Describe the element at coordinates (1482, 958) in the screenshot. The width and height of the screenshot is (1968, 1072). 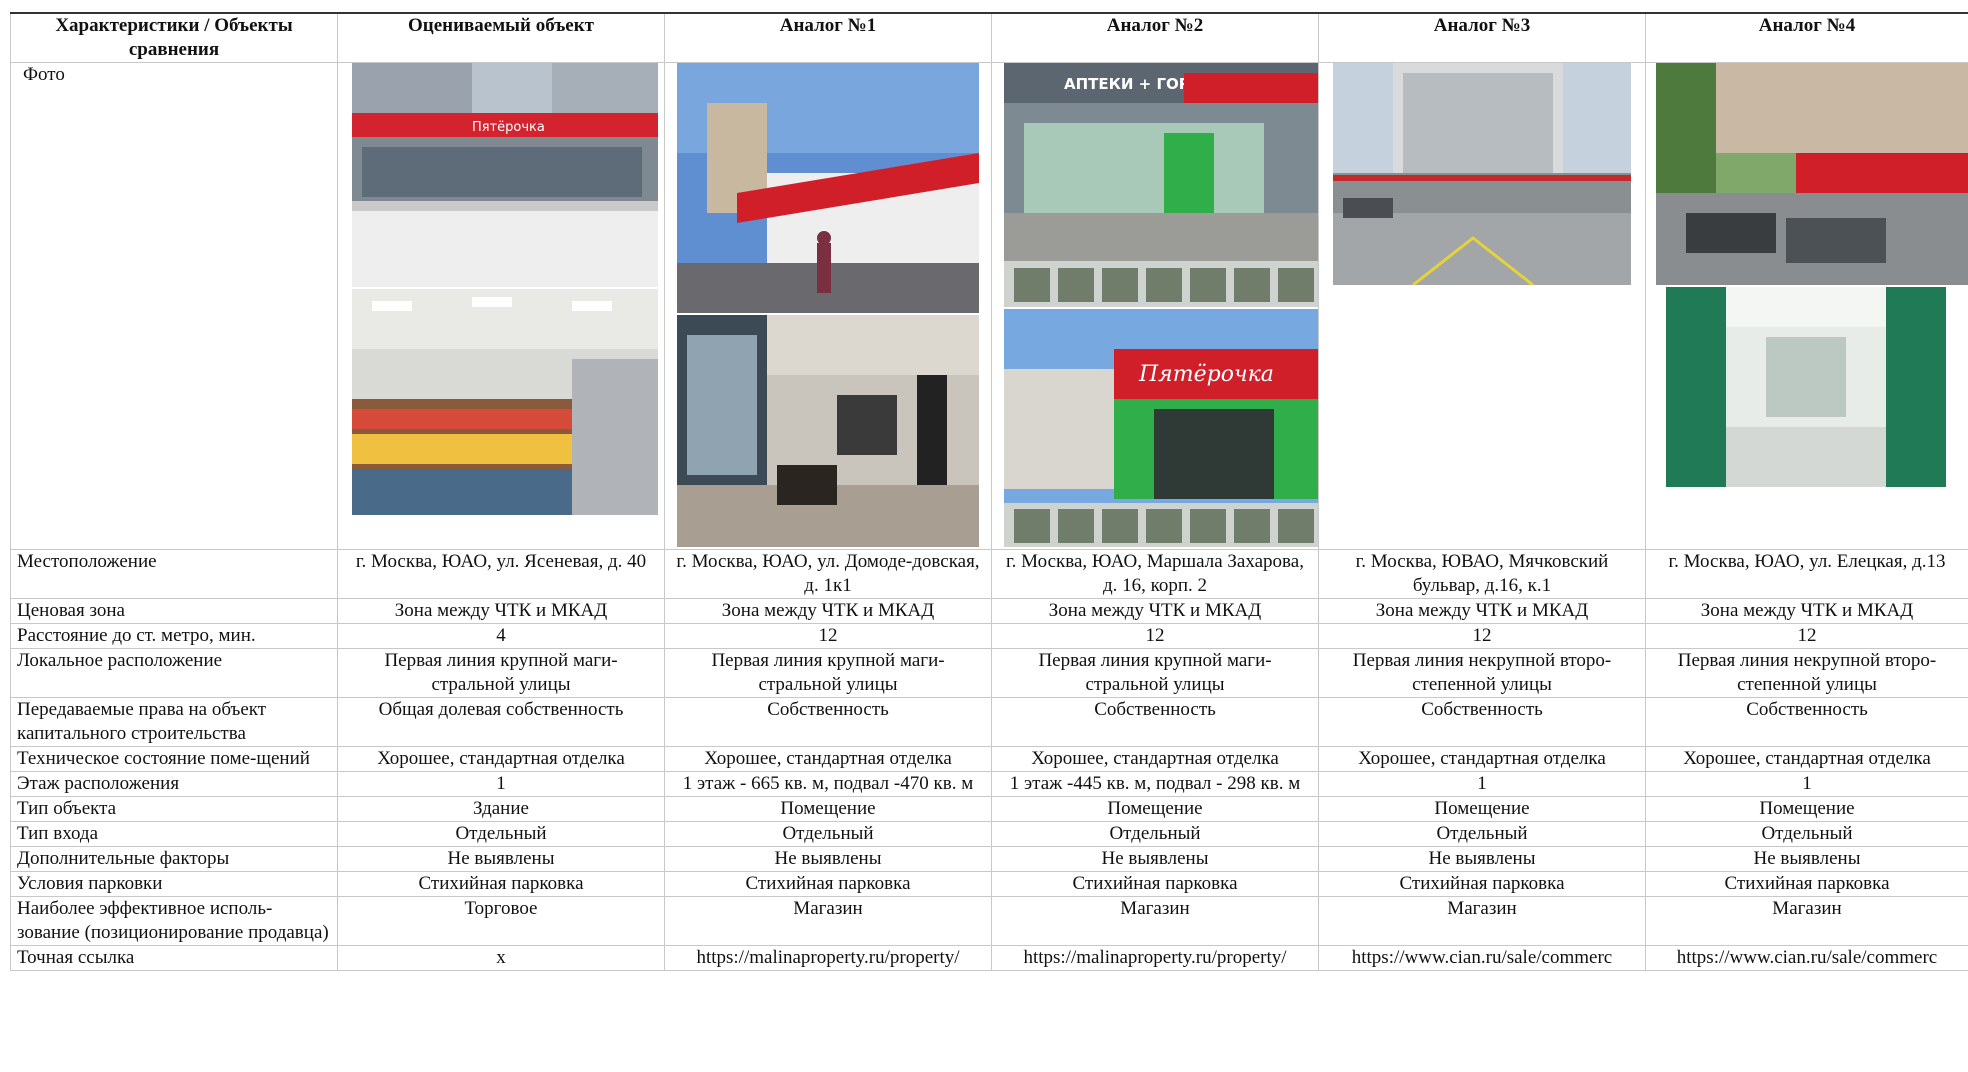
I see `analog-3-value-cell: https://www.cian.ru/sale/commerc` at that location.